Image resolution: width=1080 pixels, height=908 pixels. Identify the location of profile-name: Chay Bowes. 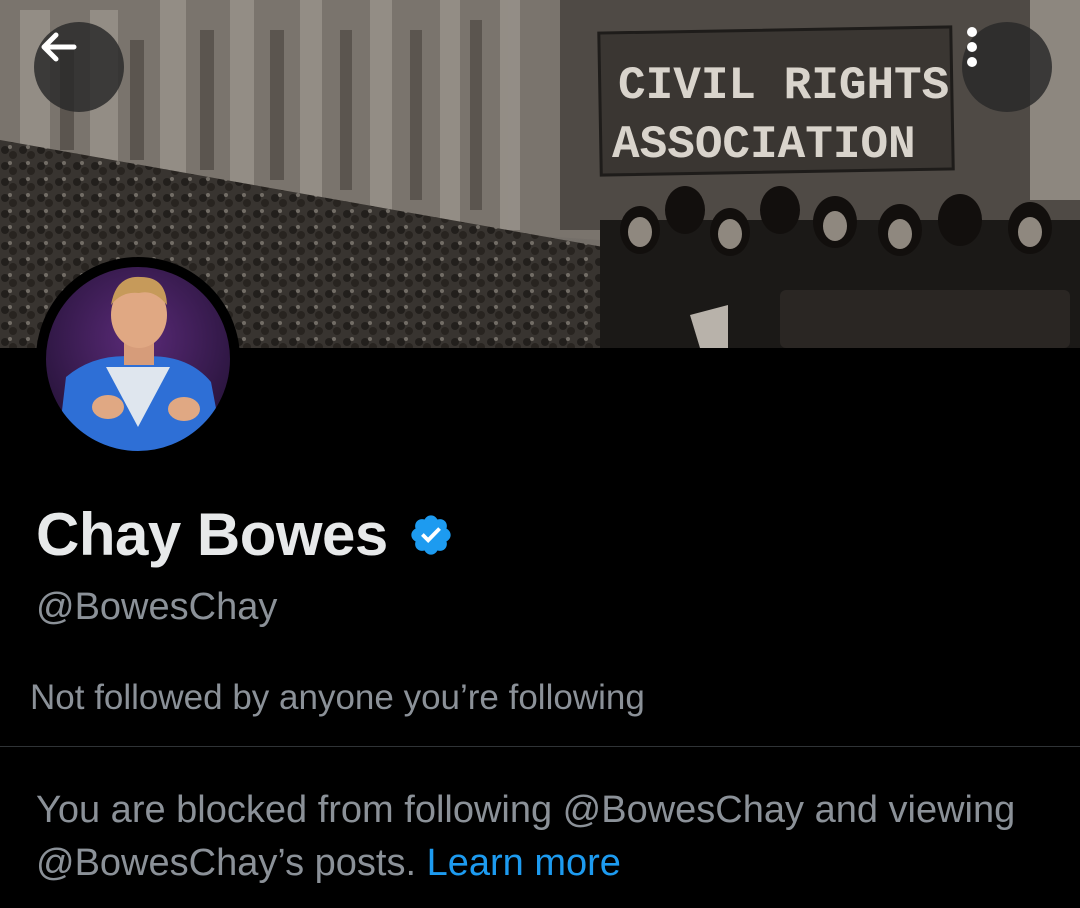
(212, 534).